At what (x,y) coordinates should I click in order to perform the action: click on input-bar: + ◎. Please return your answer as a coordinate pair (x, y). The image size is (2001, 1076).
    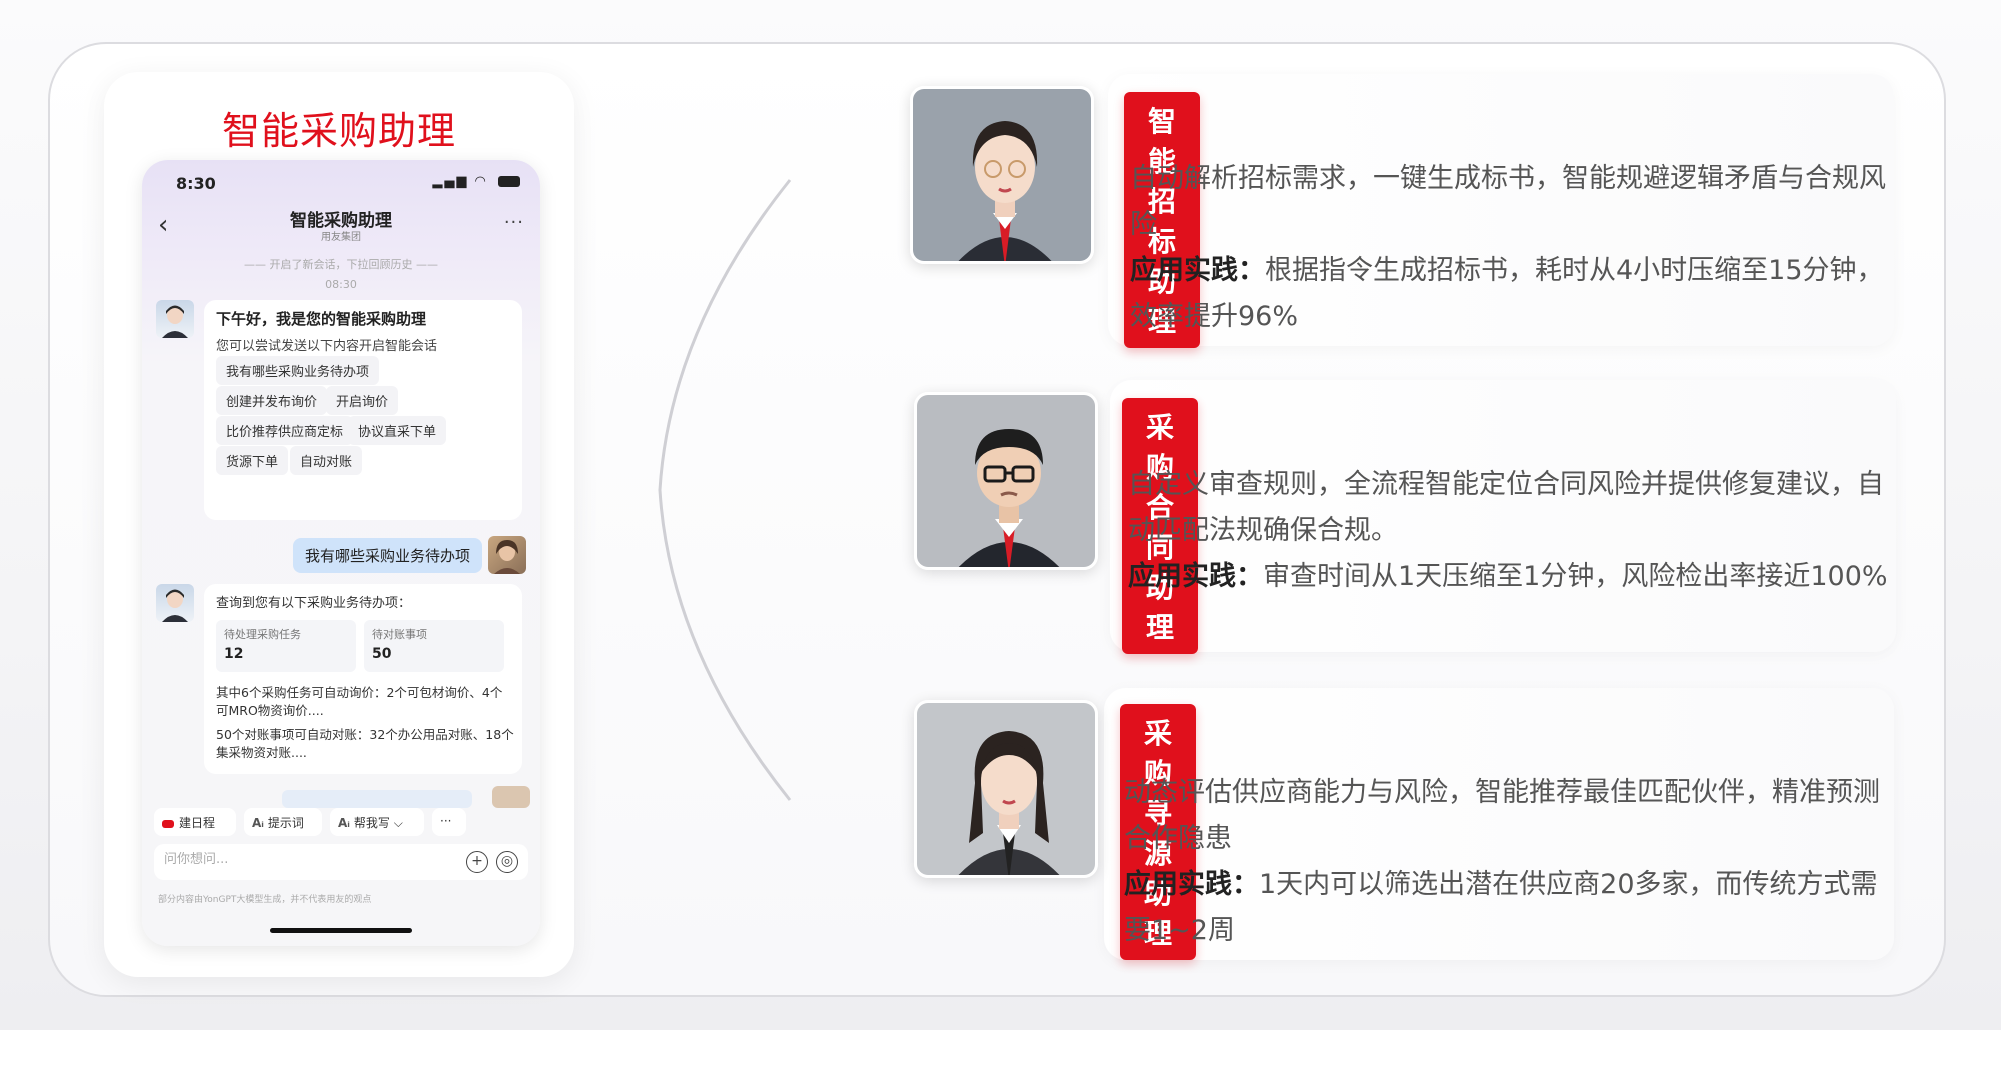
    Looking at the image, I should click on (341, 862).